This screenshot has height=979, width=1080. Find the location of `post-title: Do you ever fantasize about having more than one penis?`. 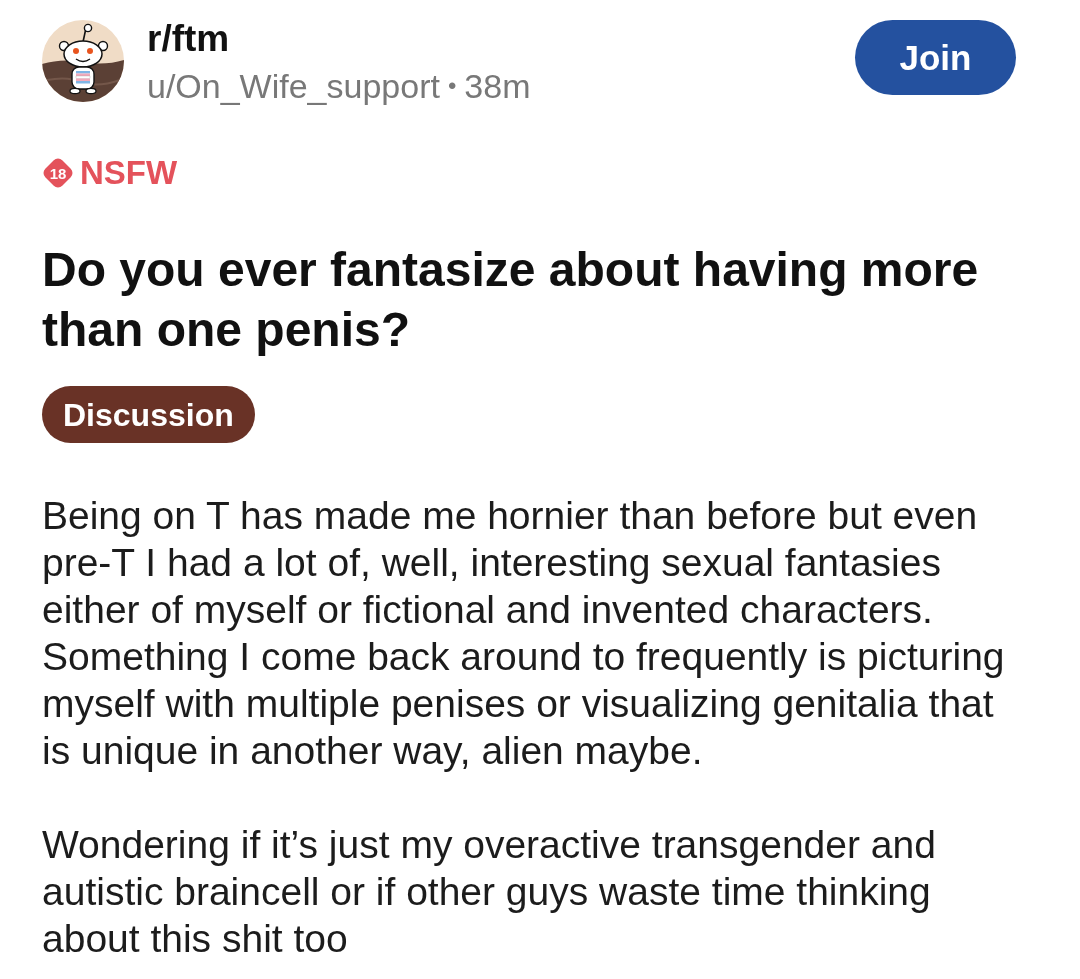

post-title: Do you ever fantasize about having more than one penis? is located at coordinates (511, 300).